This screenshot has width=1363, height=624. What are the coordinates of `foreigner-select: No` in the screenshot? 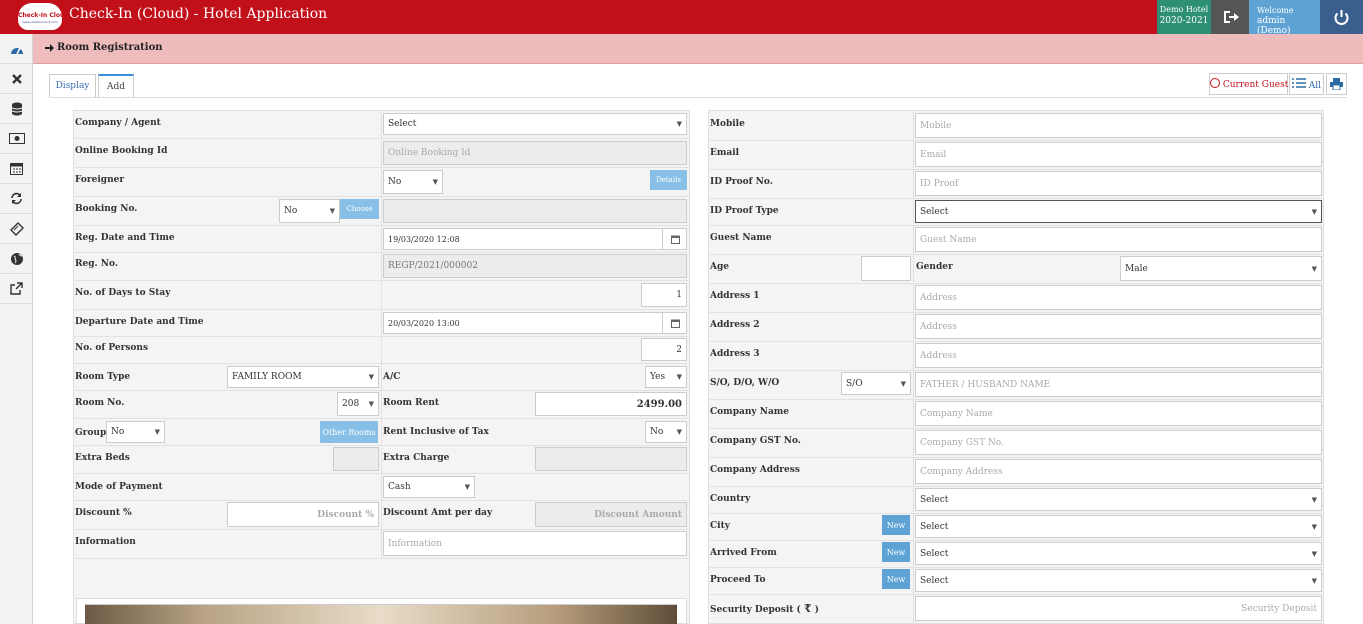 It's located at (413, 182).